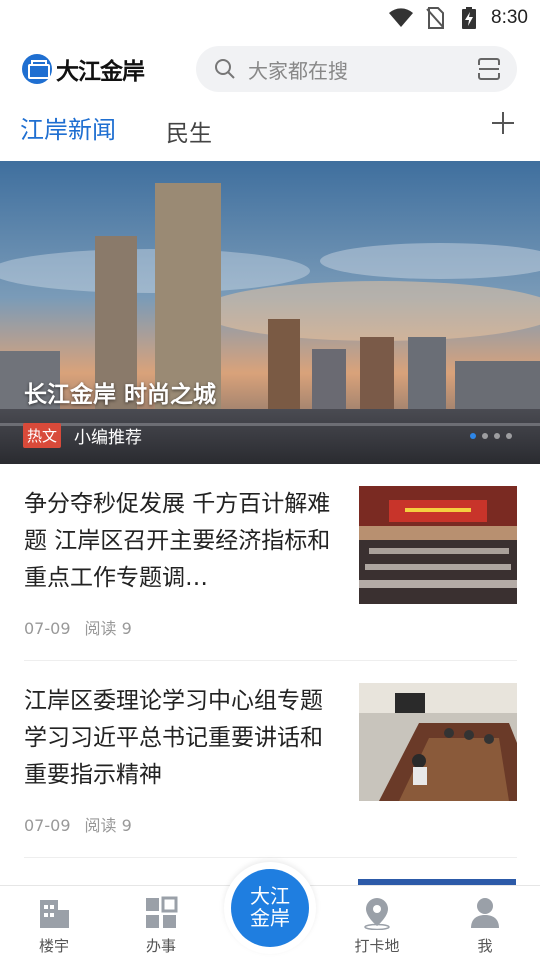 This screenshot has height=960, width=540. I want to click on nav-label: 我, so click(485, 946).